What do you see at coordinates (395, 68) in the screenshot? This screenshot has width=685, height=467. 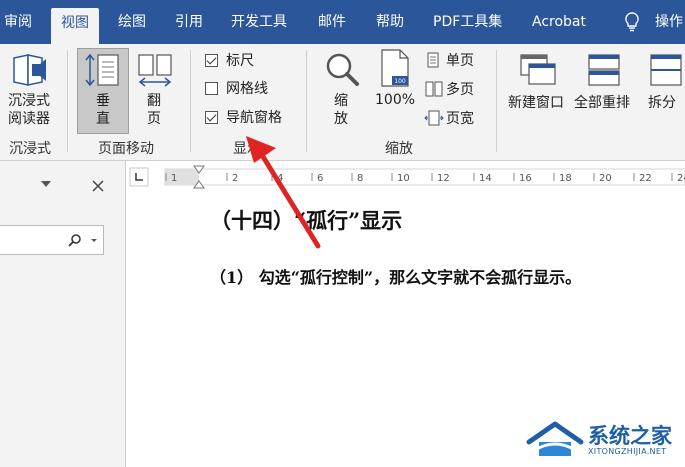 I see `hundred-percent-icon: 100` at bounding box center [395, 68].